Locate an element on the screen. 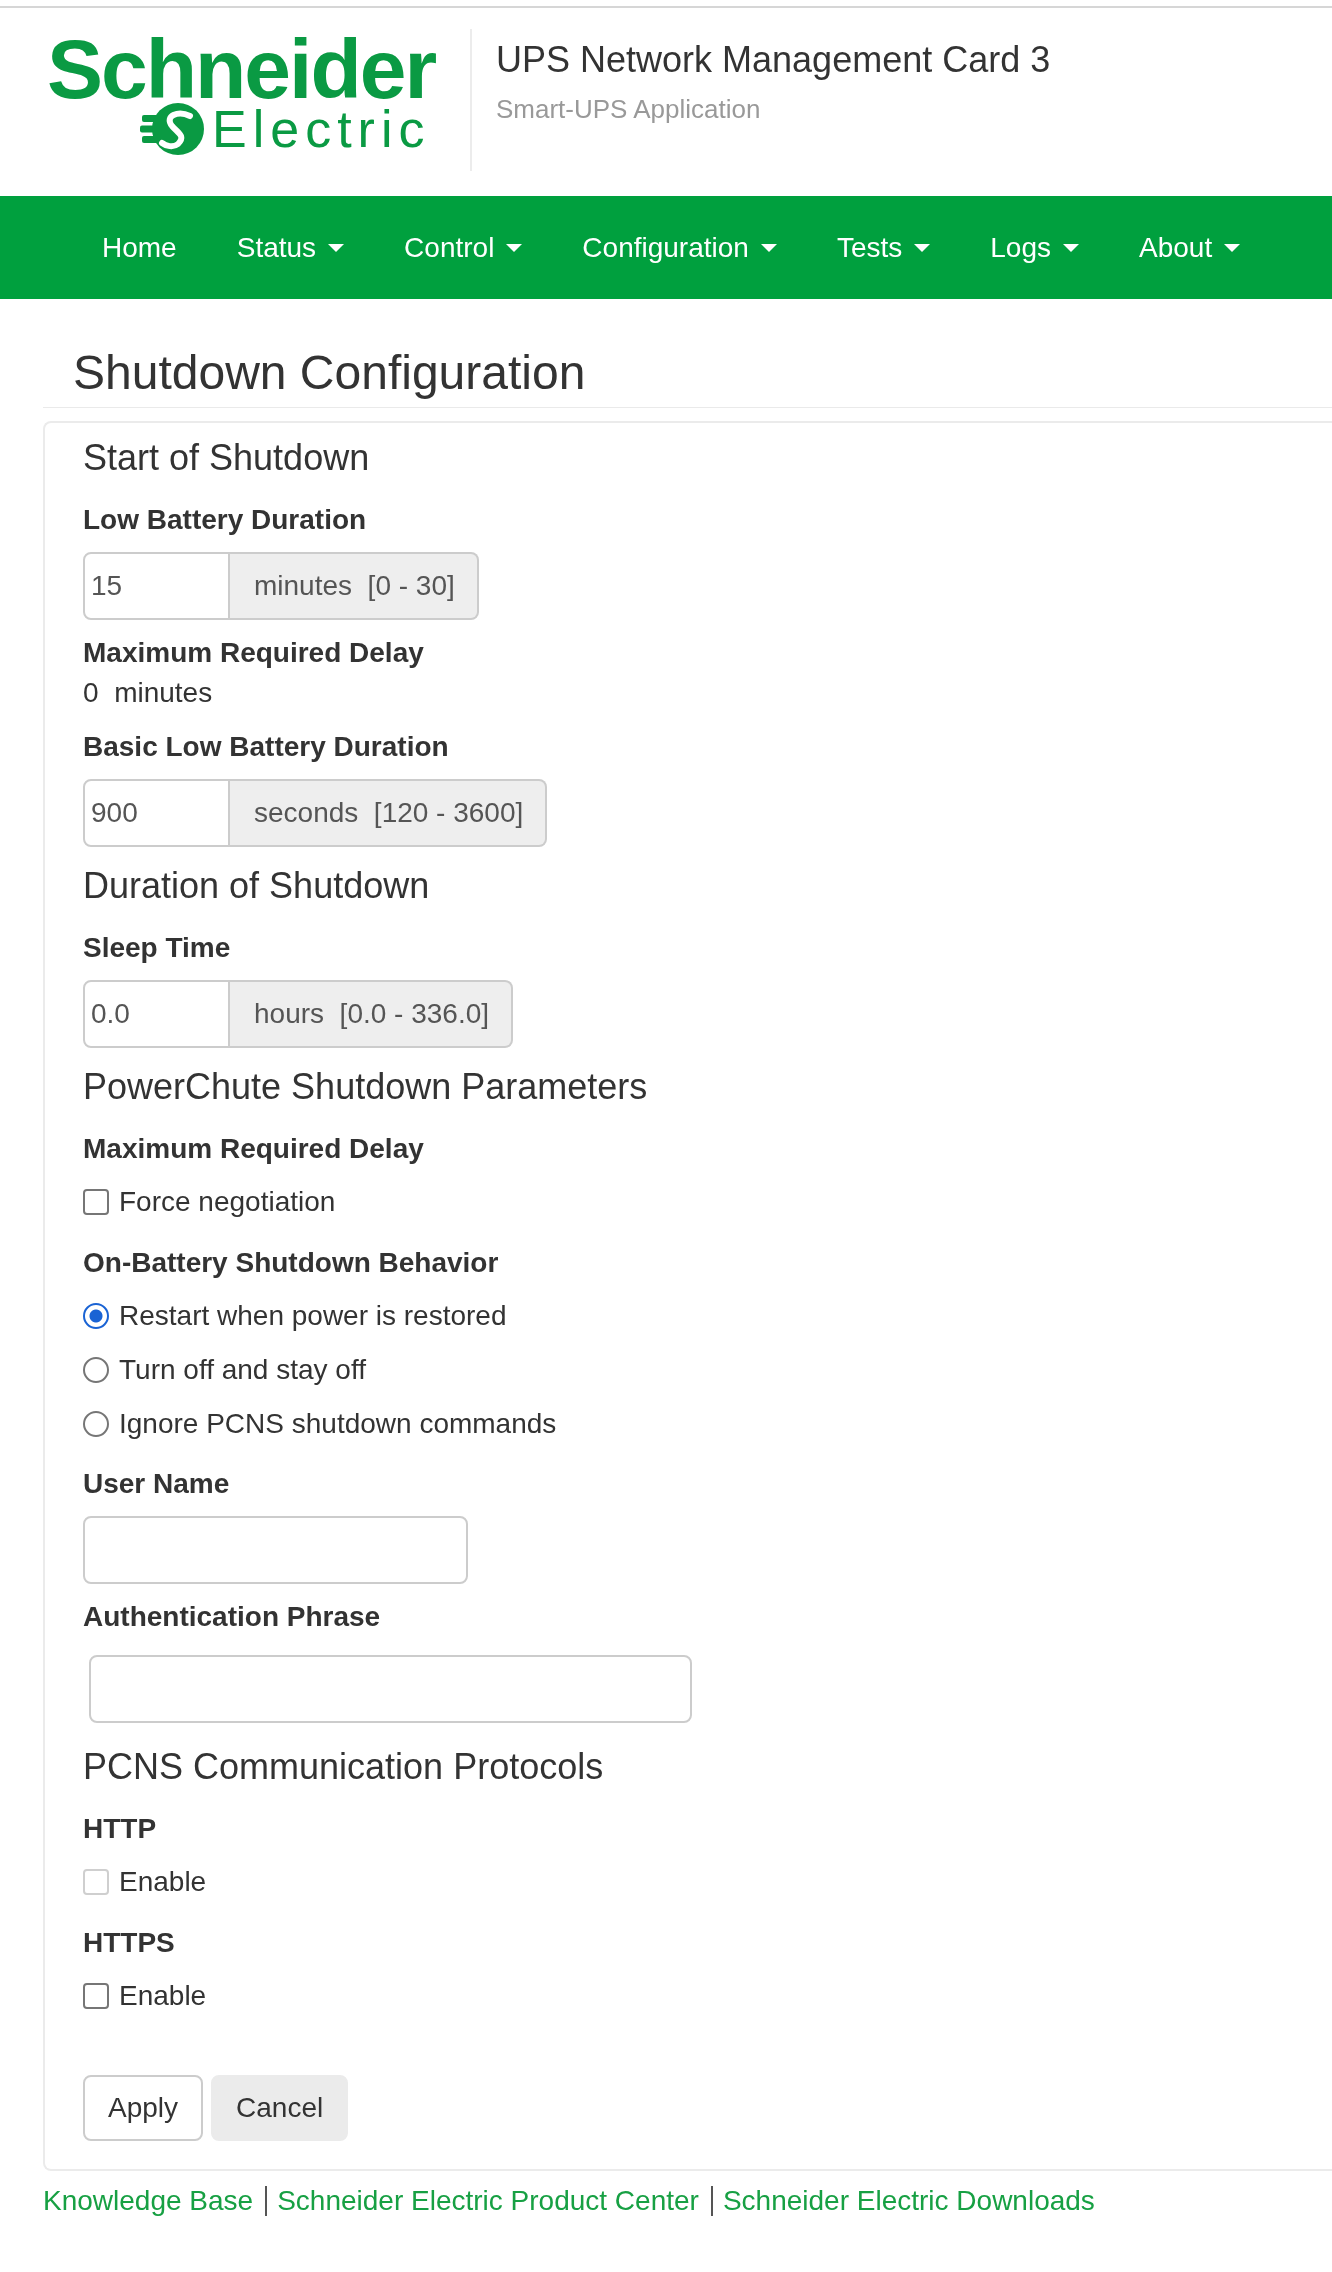 This screenshot has height=2272, width=1332. text-input is located at coordinates (275, 1550).